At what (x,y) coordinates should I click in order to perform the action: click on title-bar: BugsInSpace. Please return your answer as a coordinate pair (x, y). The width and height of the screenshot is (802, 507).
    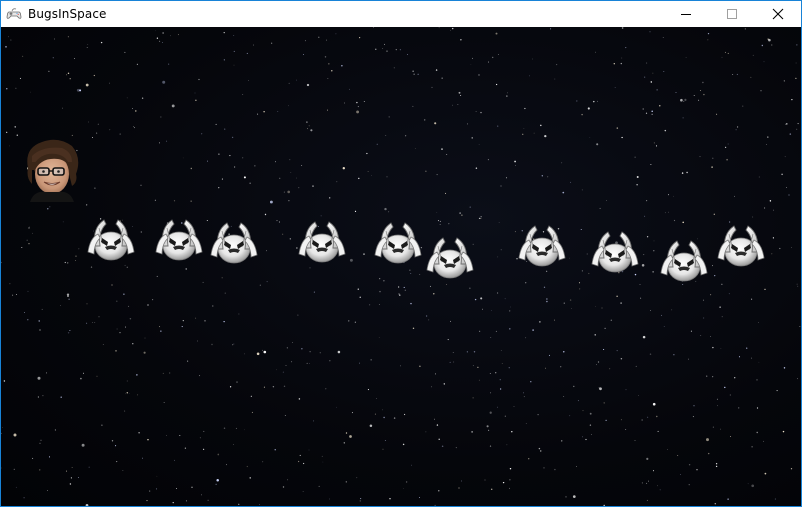
    Looking at the image, I should click on (401, 14).